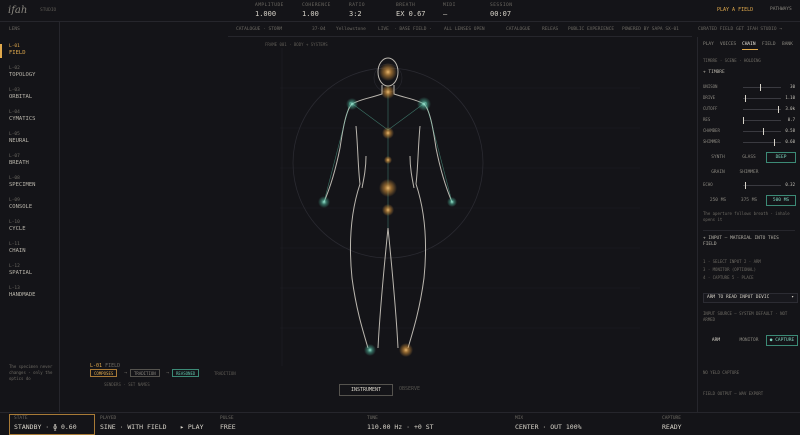  What do you see at coordinates (388, 92) in the screenshot?
I see `node-third-eye` at bounding box center [388, 92].